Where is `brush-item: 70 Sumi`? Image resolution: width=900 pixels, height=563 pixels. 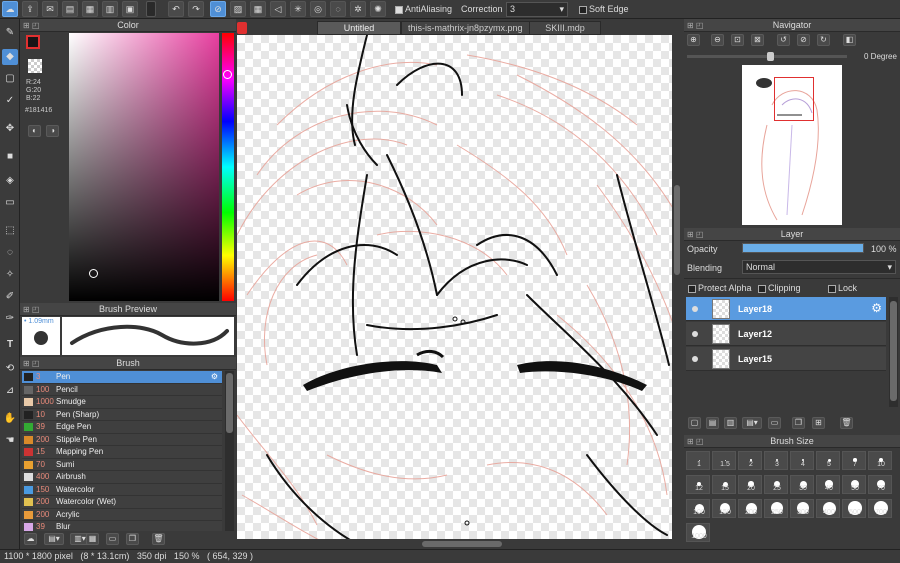
brush-item: 70 Sumi is located at coordinates (122, 464).